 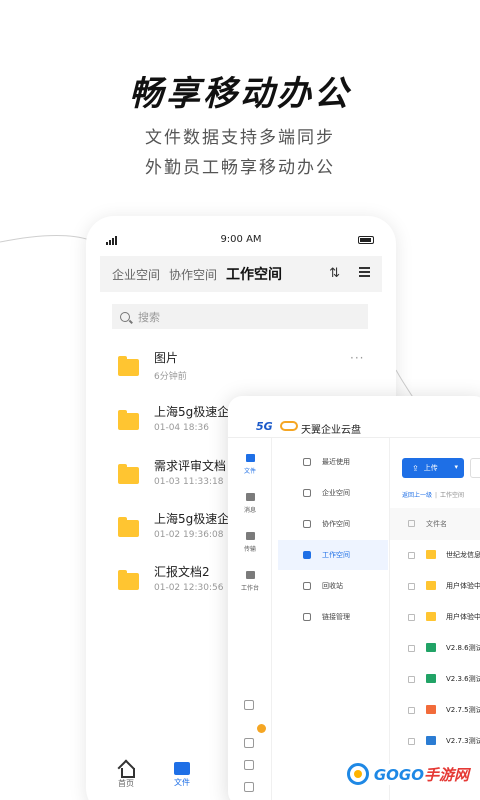 What do you see at coordinates (446, 774) in the screenshot?
I see `watermark-suffix: 手游网` at bounding box center [446, 774].